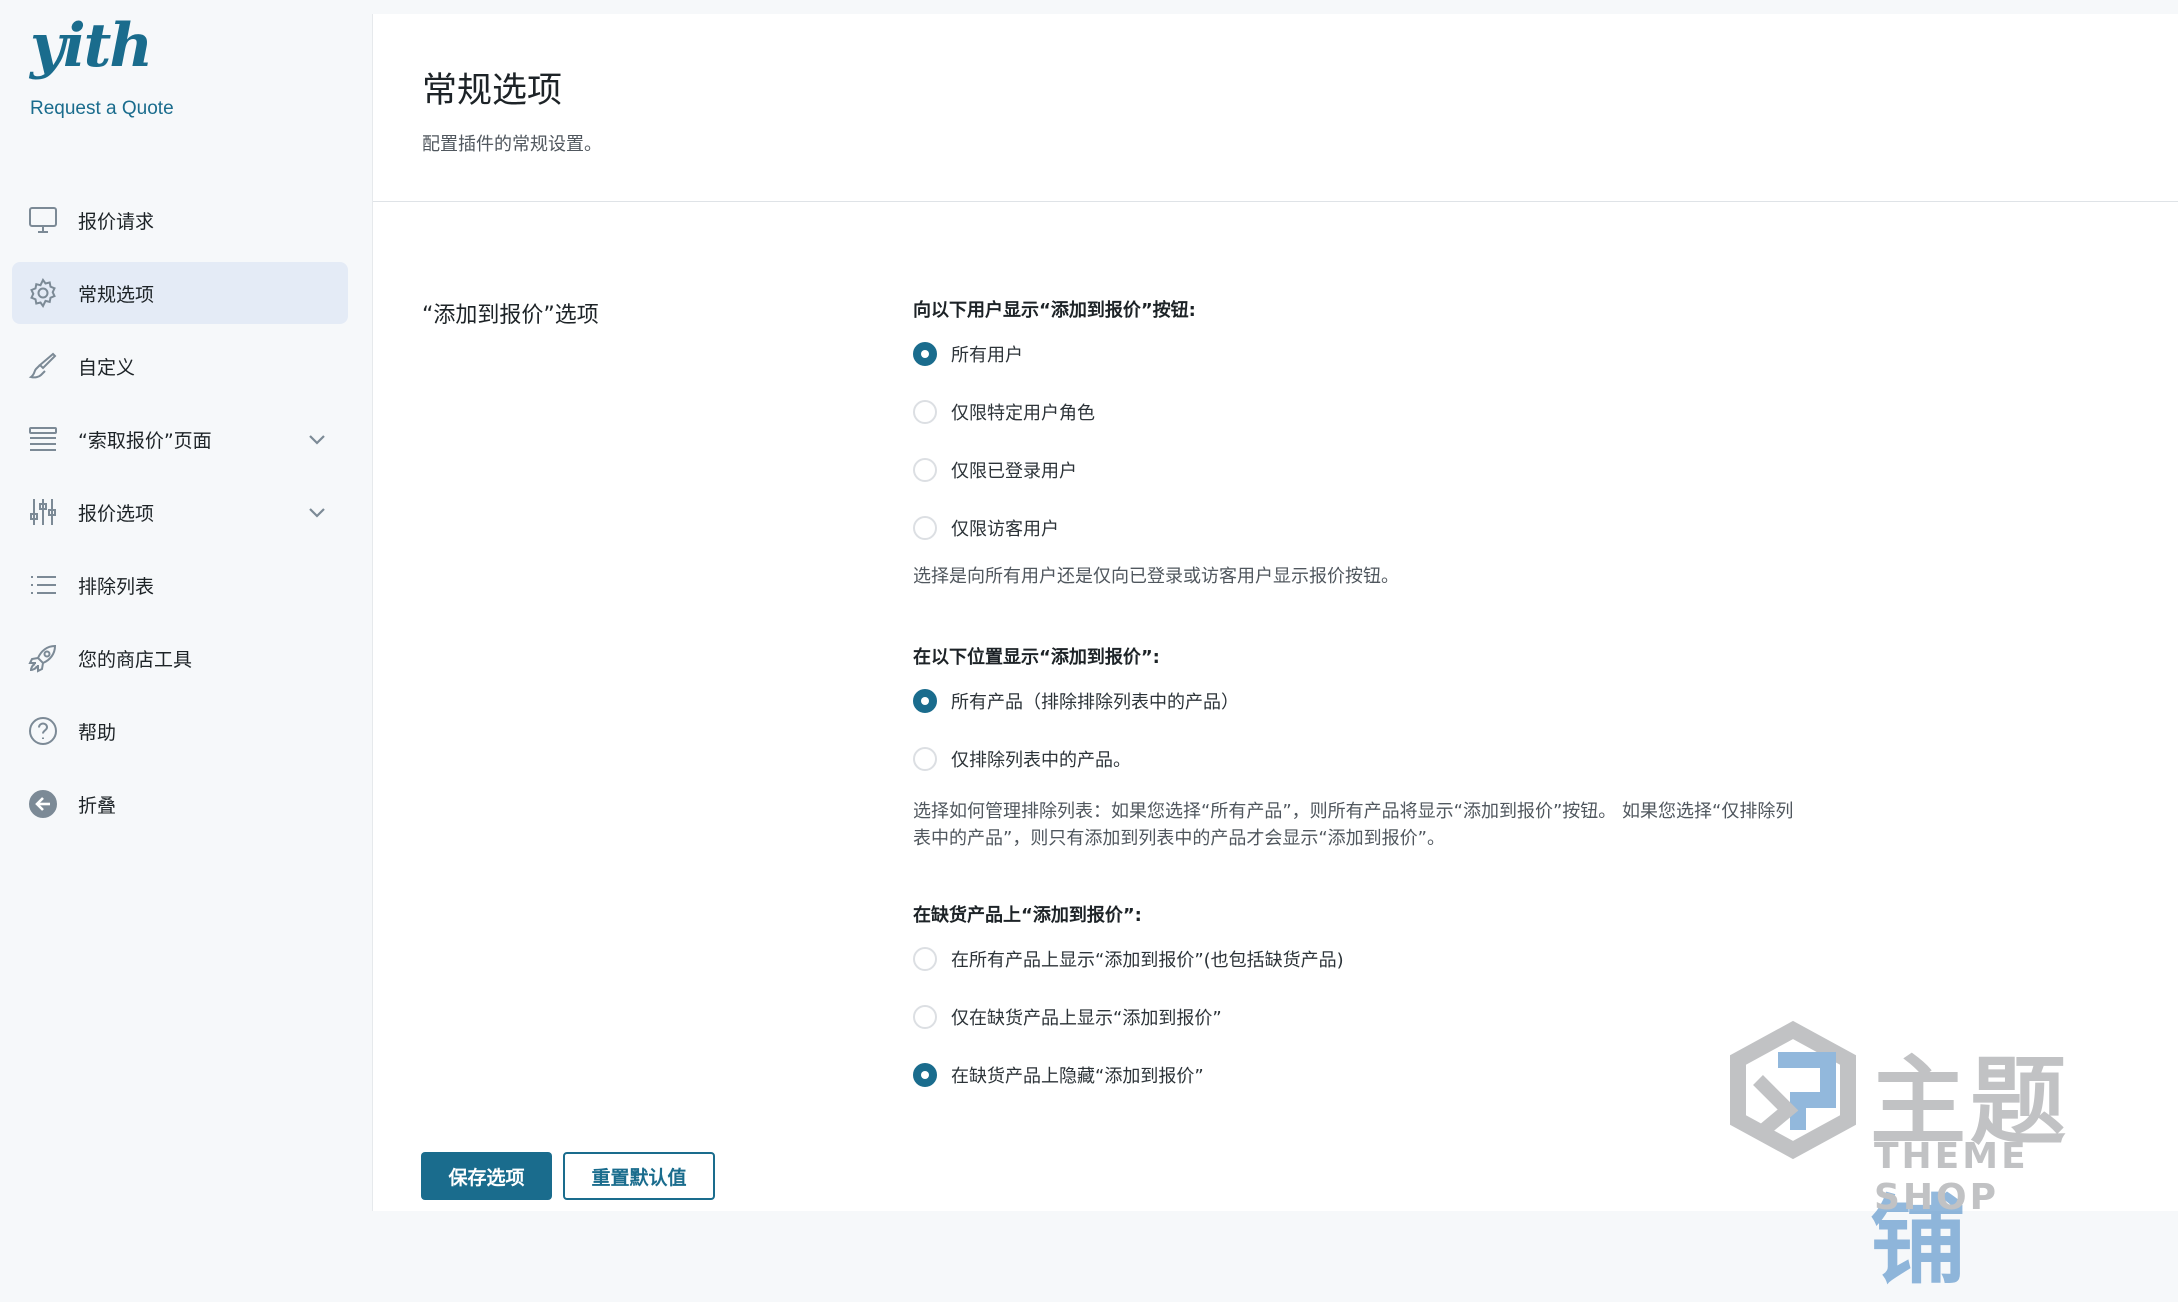 This screenshot has width=2178, height=1302. I want to click on sidebar-item-label: 您的商店工具, so click(135, 659).